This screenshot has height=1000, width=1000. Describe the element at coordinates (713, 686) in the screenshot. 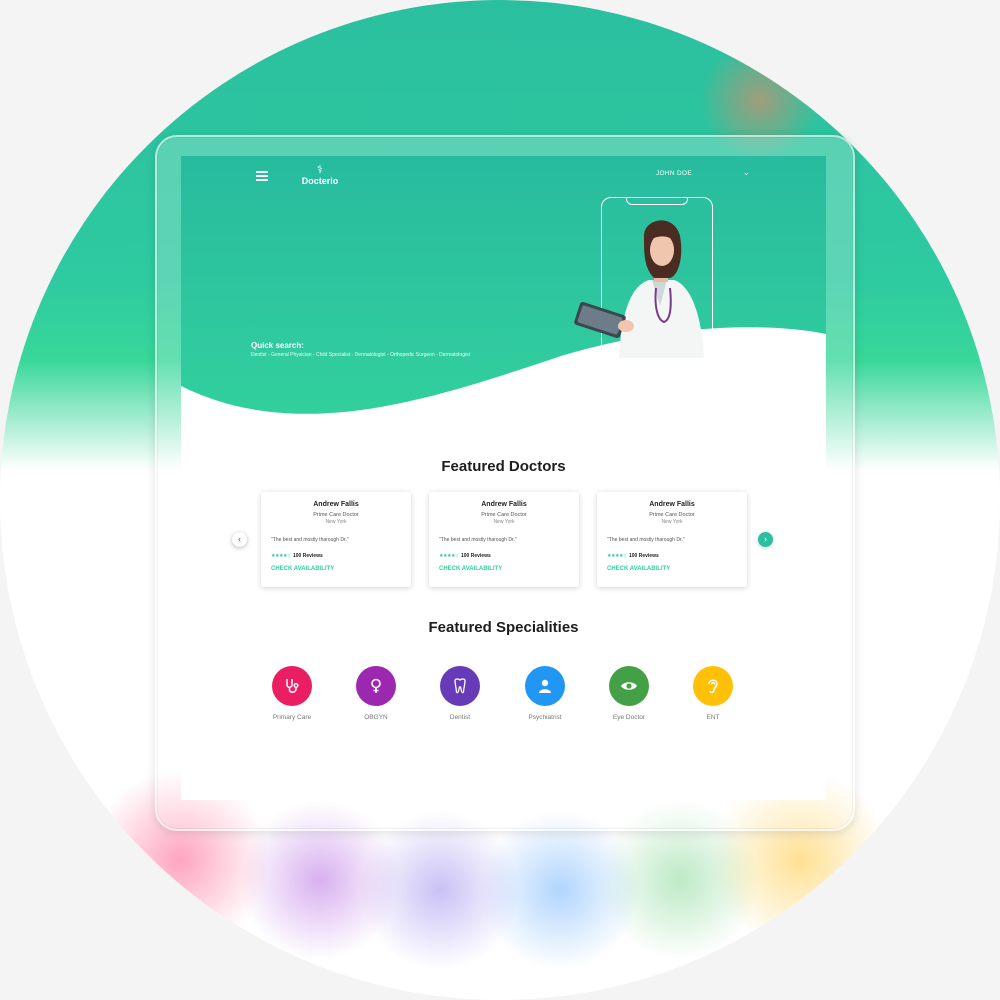

I see `ear-icon` at that location.